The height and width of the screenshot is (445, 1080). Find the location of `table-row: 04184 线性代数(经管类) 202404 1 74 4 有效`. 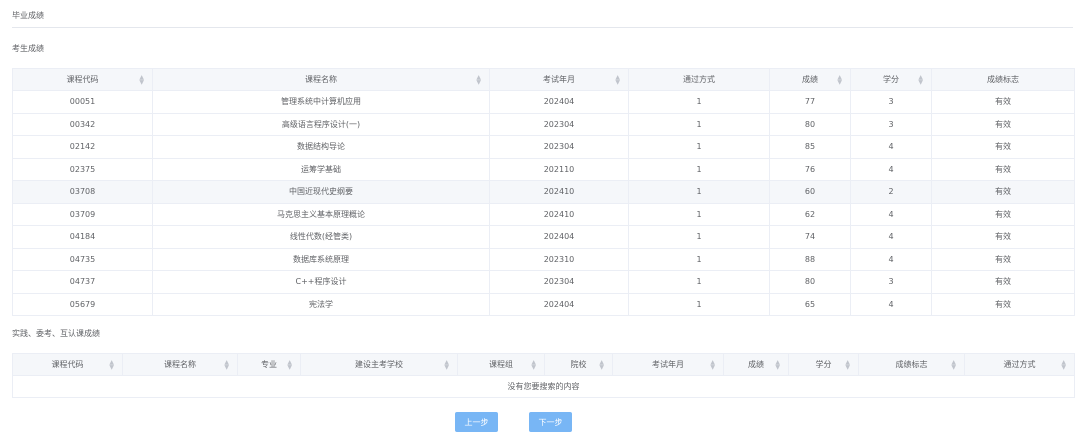

table-row: 04184 线性代数(经管类) 202404 1 74 4 有效 is located at coordinates (543, 237).